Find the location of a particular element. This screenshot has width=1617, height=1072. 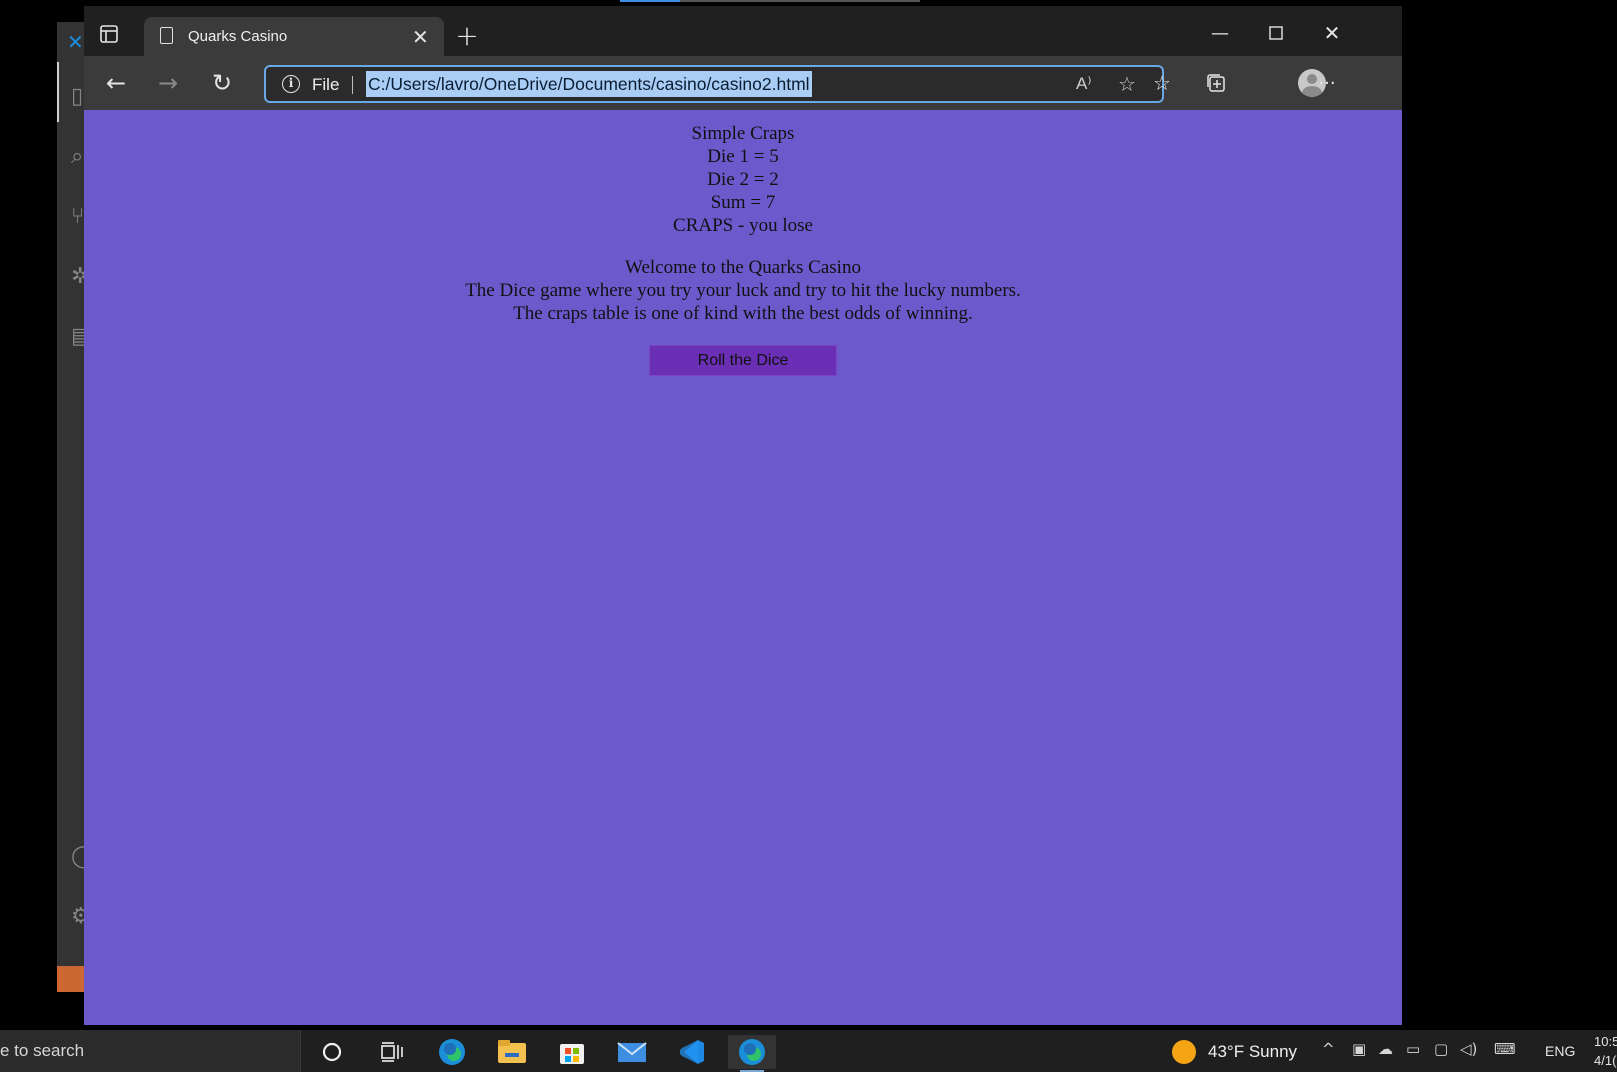

tab-bar: Quarks Casino ✕ + — ✕ is located at coordinates (743, 31).